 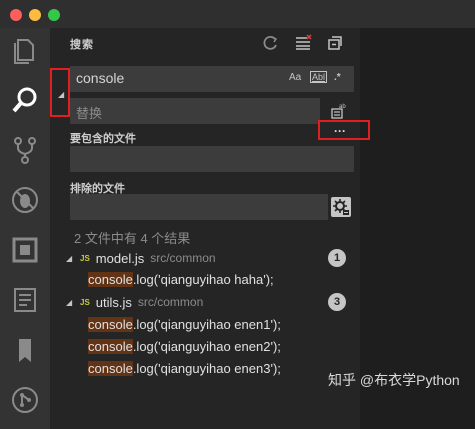 What do you see at coordinates (25, 150) in the screenshot?
I see `source-control-icon` at bounding box center [25, 150].